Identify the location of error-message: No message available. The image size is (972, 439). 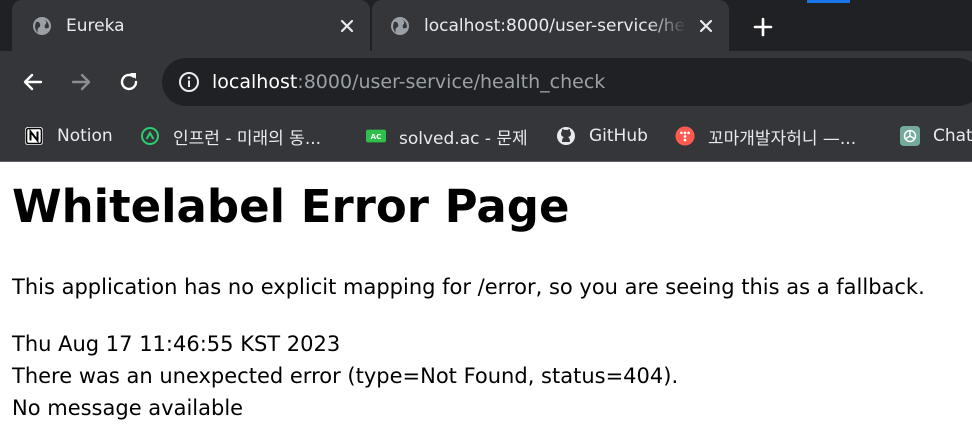
(128, 408).